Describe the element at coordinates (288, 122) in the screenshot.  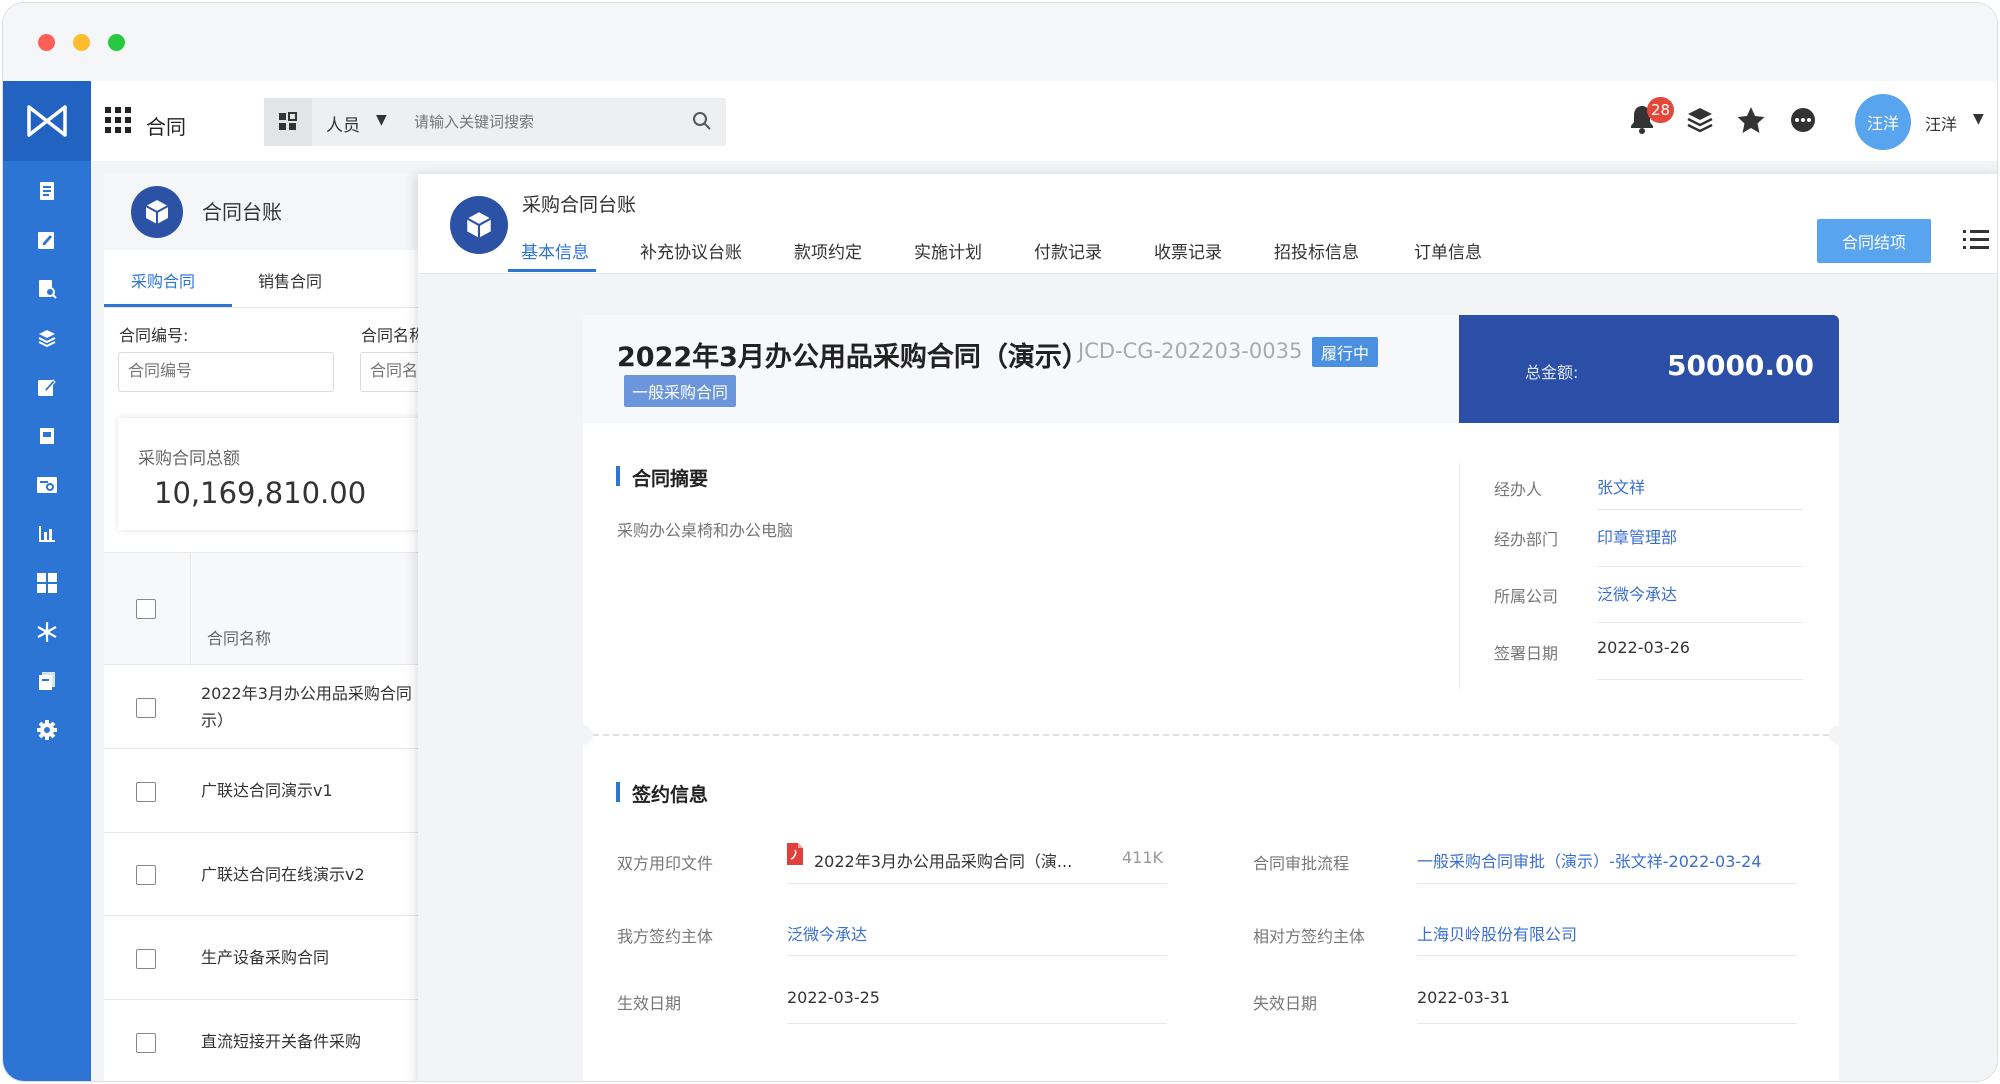
I see `search-scope-icon` at that location.